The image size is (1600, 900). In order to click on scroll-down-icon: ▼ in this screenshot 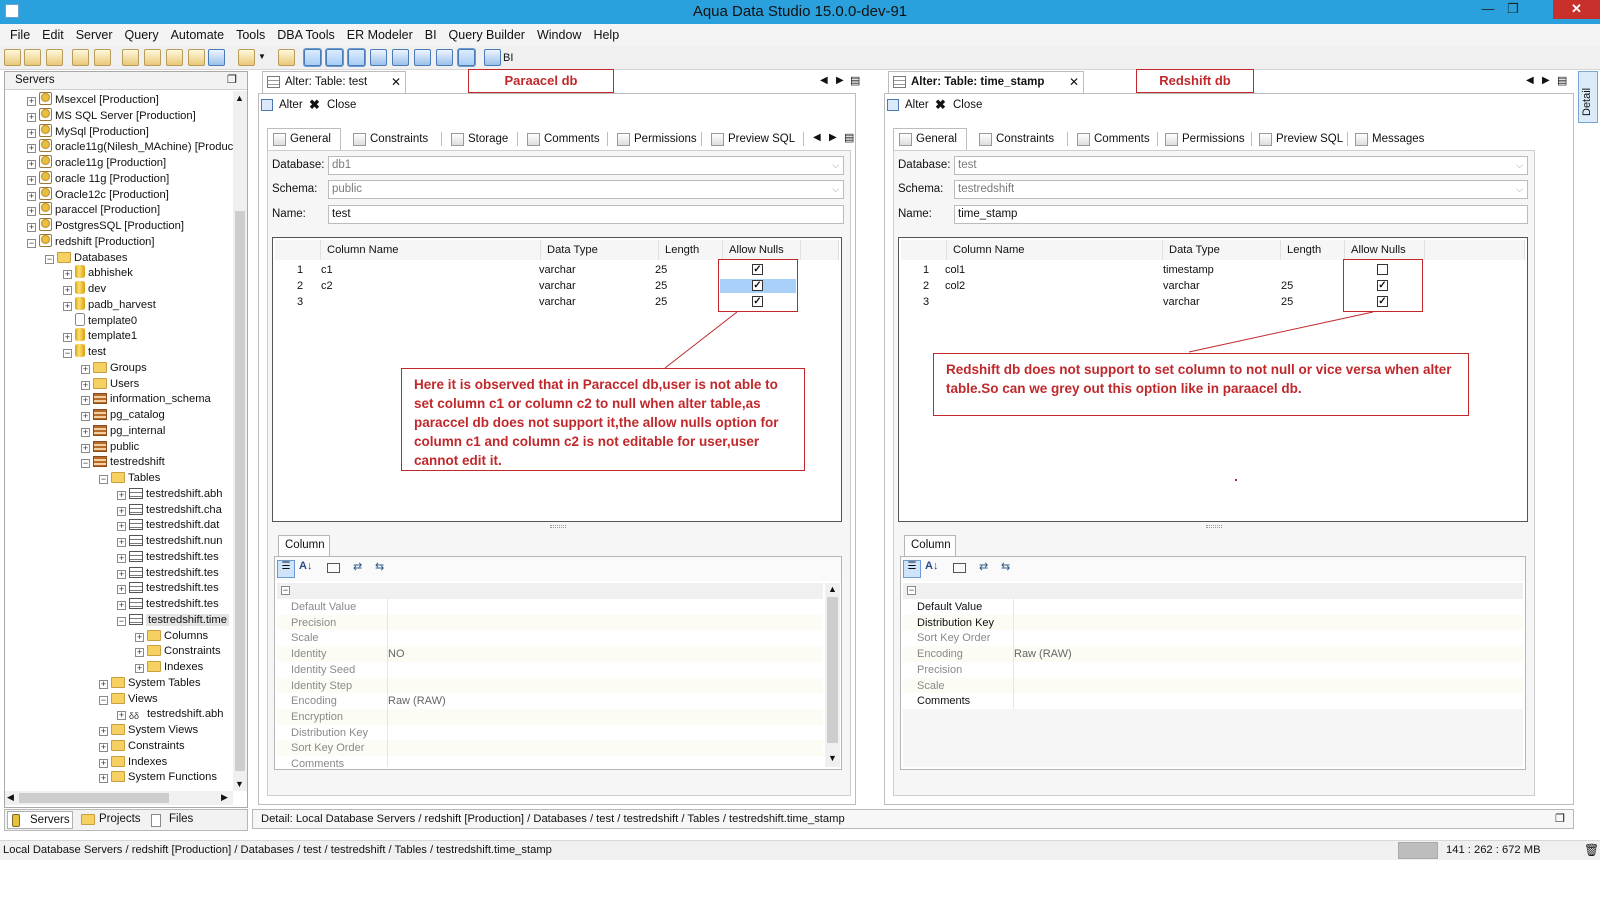, I will do `click(832, 758)`.